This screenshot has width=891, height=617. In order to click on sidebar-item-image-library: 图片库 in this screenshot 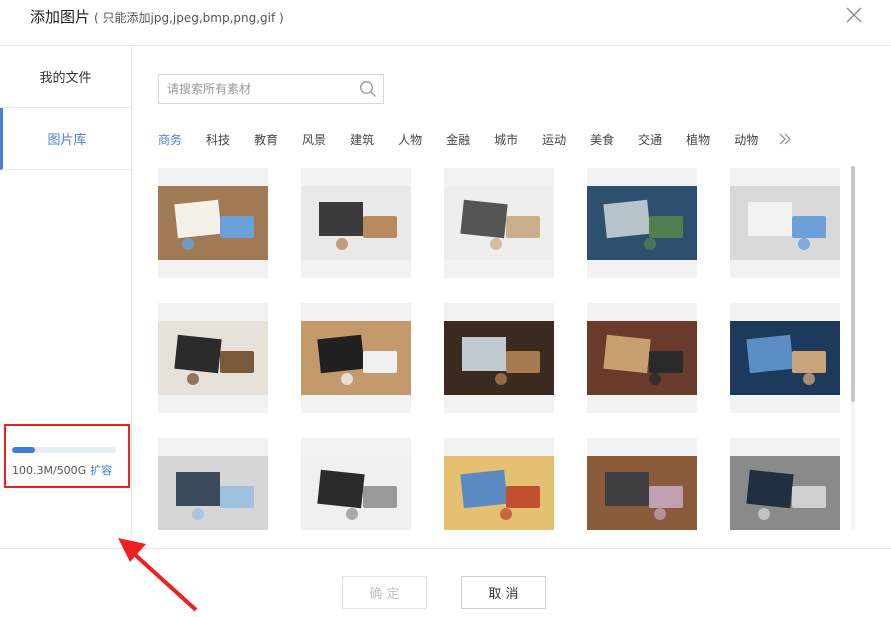, I will do `click(65, 139)`.